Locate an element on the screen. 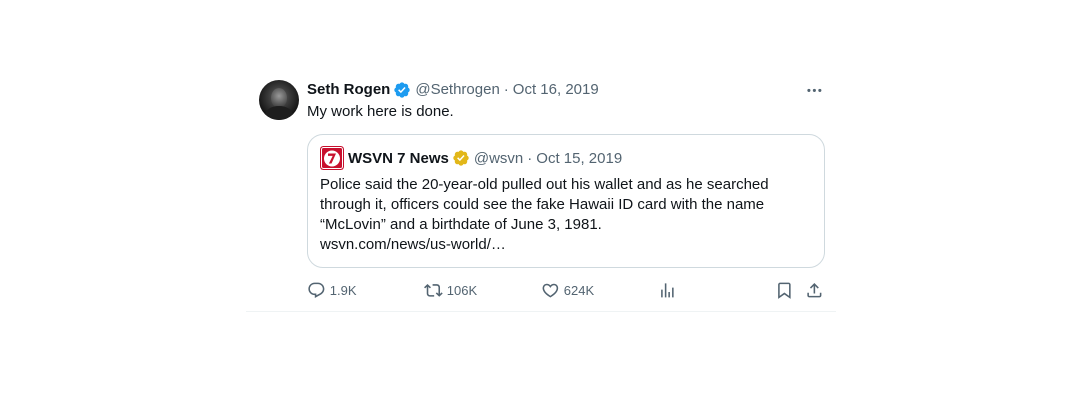  repost-icon is located at coordinates (433, 290).